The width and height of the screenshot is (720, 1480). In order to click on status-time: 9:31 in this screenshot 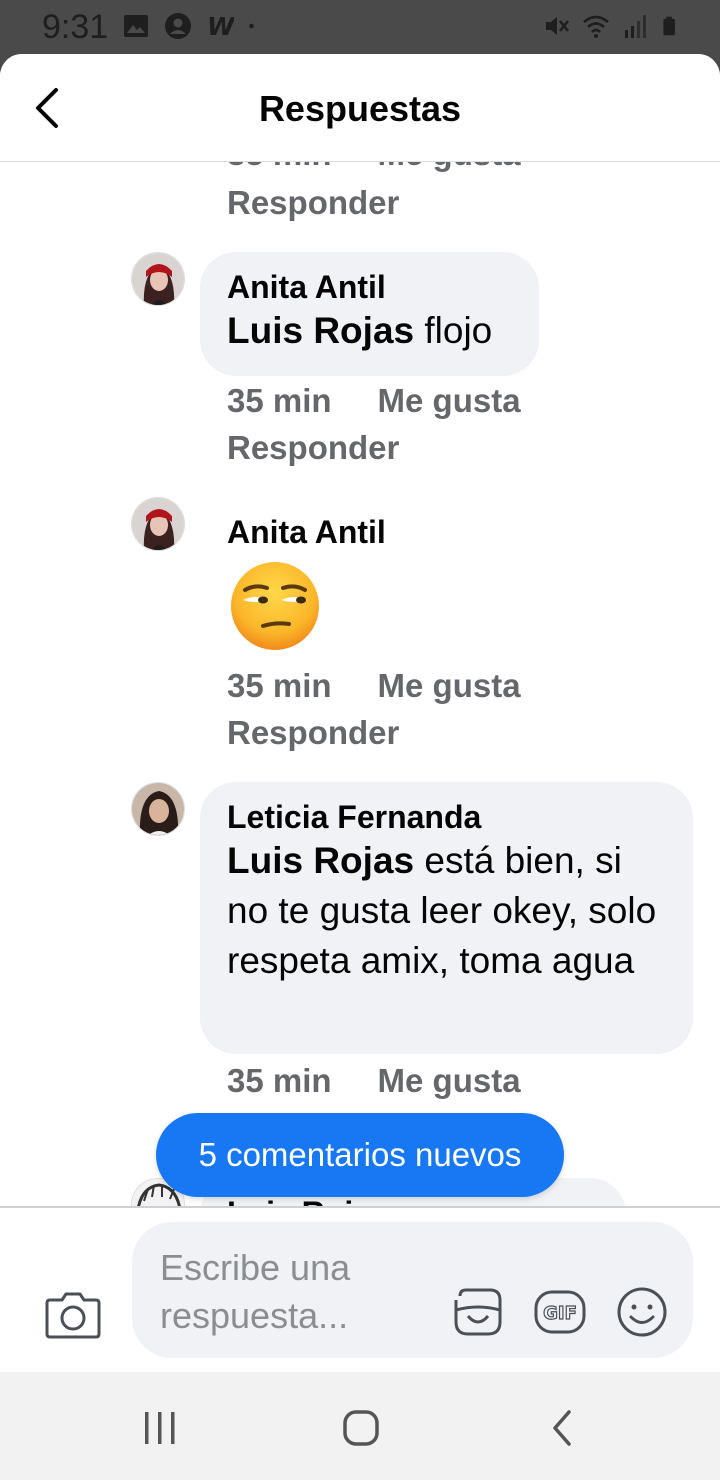, I will do `click(75, 27)`.